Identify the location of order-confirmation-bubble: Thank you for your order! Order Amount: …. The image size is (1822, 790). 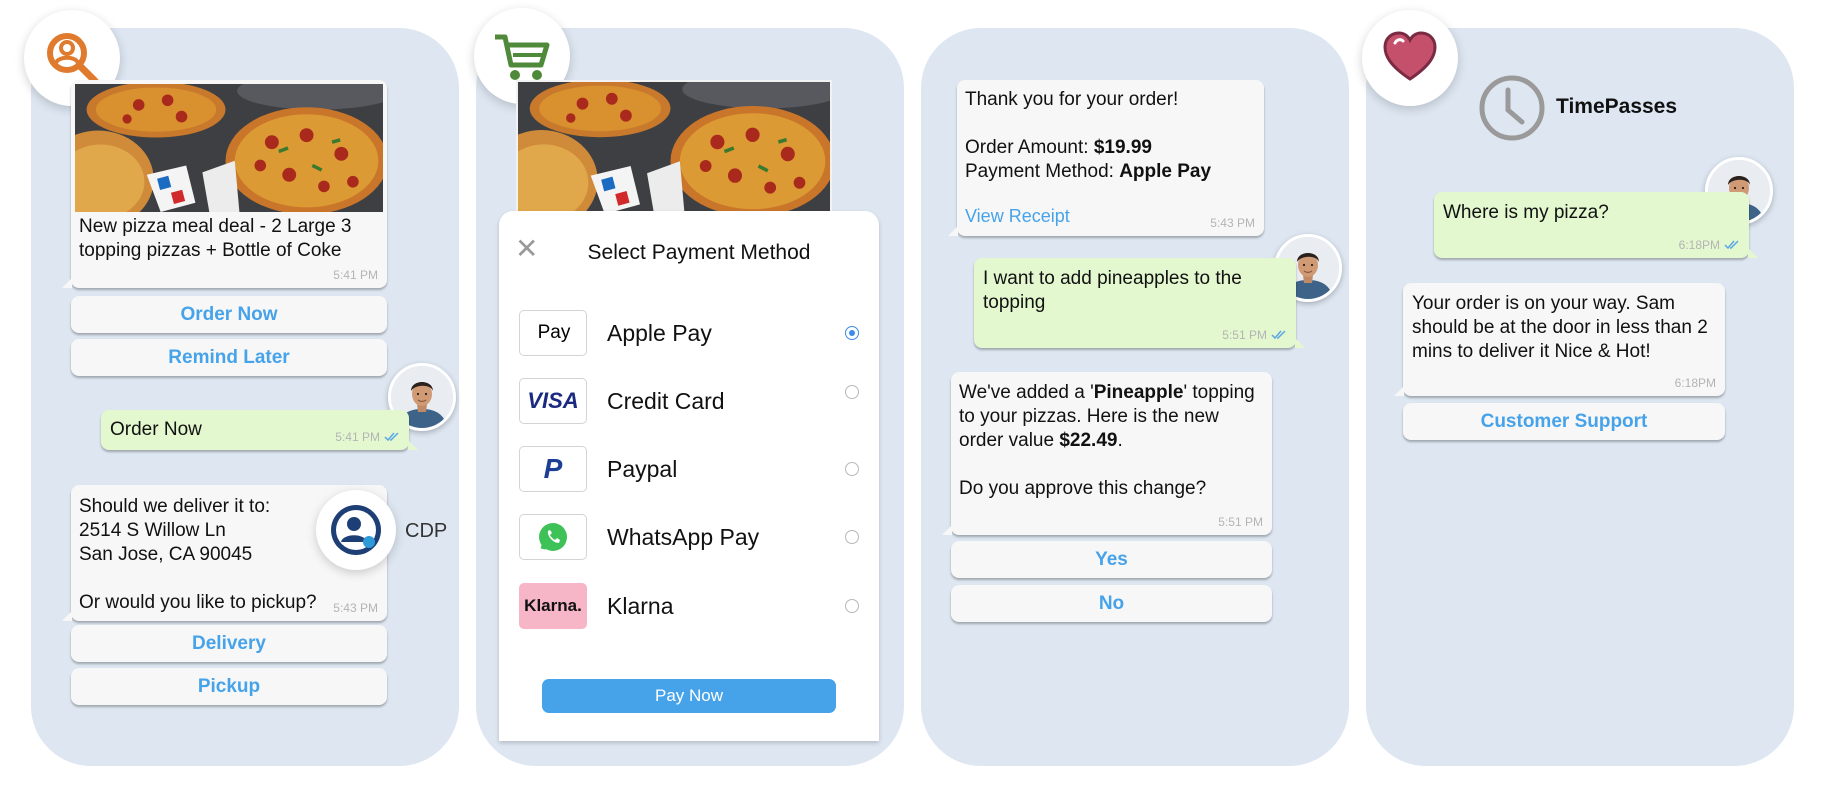
(1106, 158).